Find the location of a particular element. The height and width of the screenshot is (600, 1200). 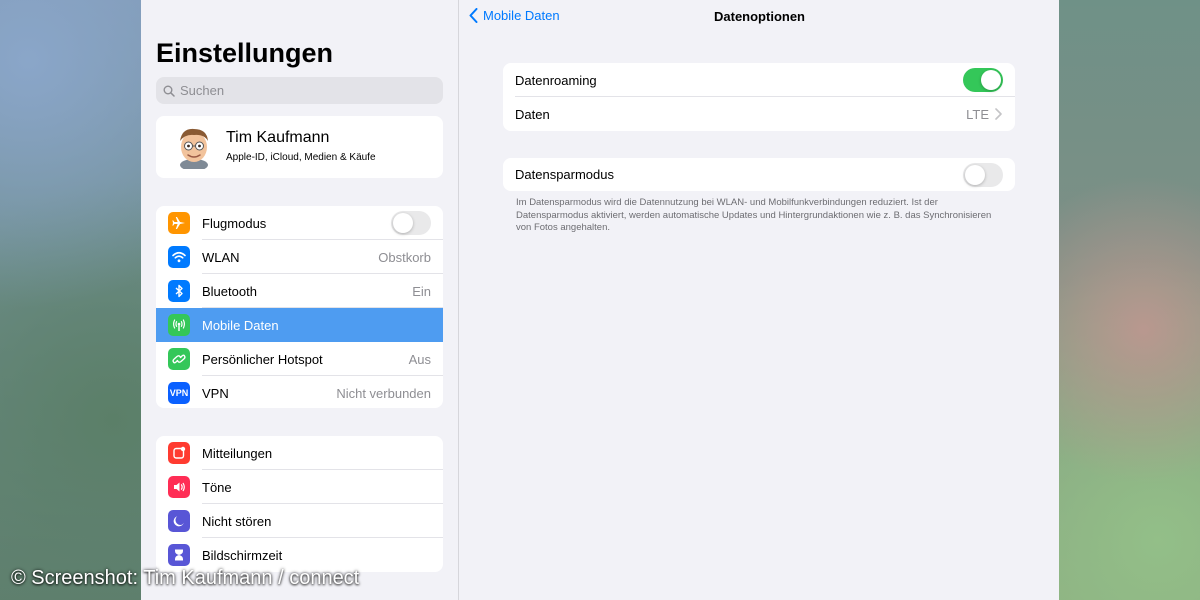

notifications-icon is located at coordinates (179, 453).